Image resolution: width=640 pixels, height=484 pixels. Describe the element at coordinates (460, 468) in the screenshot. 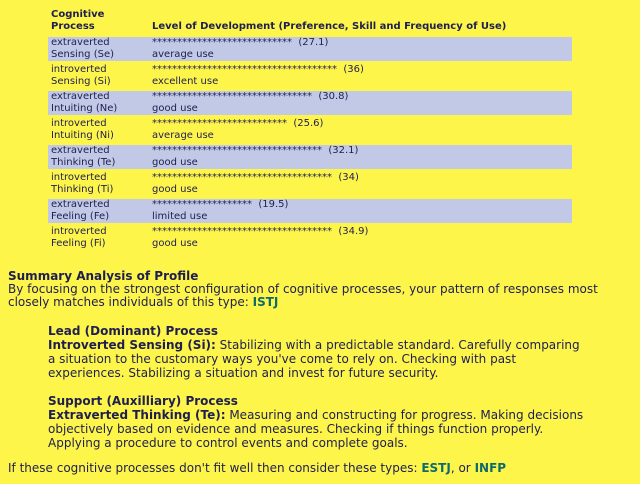

I see `alt-separator: , or` at that location.